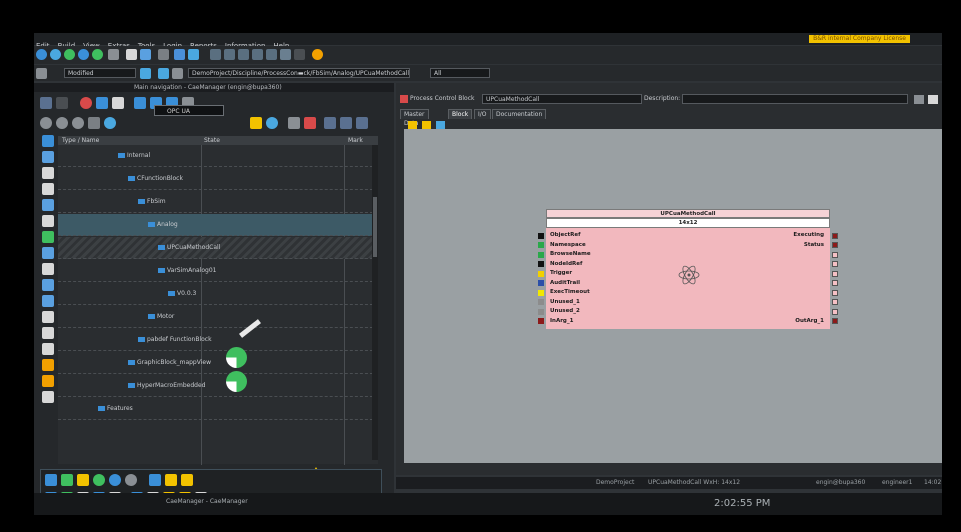  Describe the element at coordinates (218, 248) in the screenshot. I see `tree-row: UPCuaMethodCall` at that location.